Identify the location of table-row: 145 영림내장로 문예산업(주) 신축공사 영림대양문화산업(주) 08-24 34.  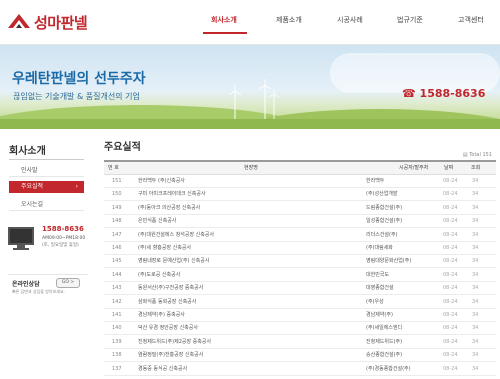
(300, 262).